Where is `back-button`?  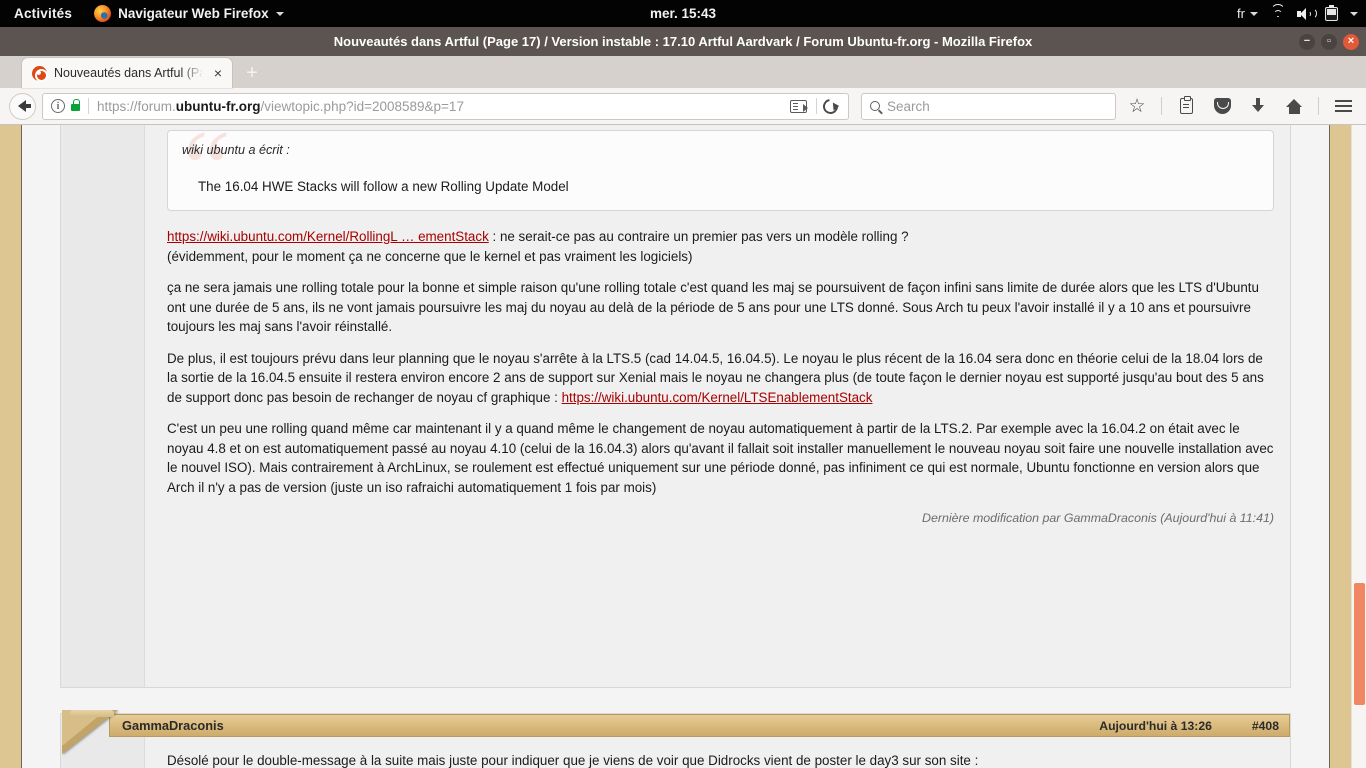 back-button is located at coordinates (22, 106).